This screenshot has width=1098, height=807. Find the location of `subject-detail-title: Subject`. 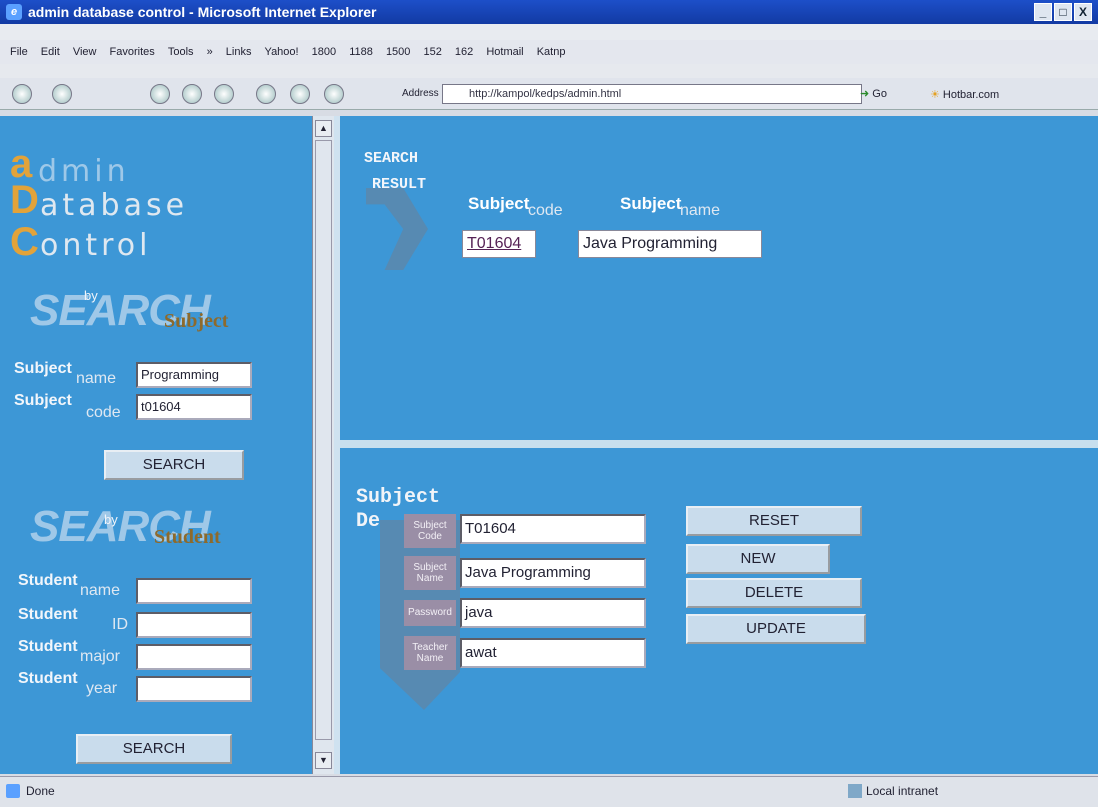

subject-detail-title: Subject is located at coordinates (398, 497).